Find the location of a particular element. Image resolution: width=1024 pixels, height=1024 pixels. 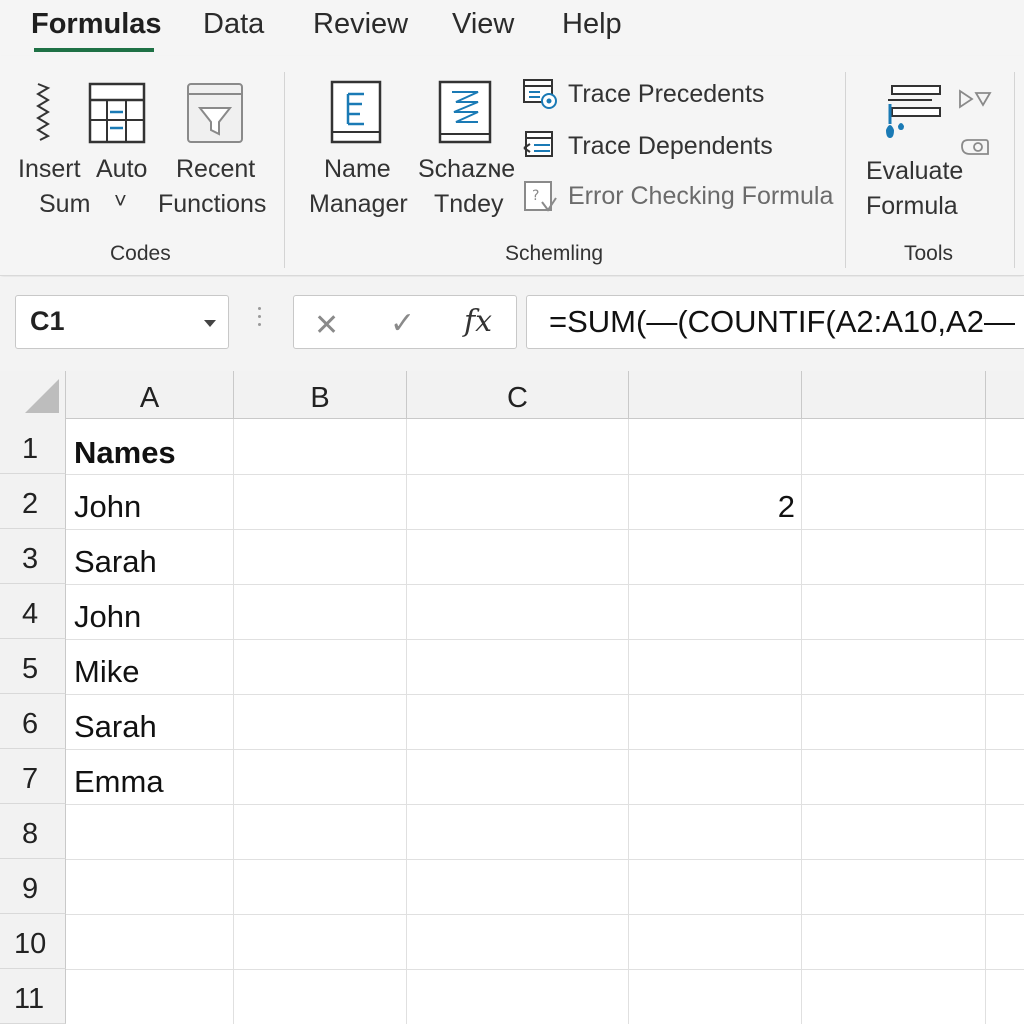

name-box-dropdown-icon is located at coordinates (210, 323).